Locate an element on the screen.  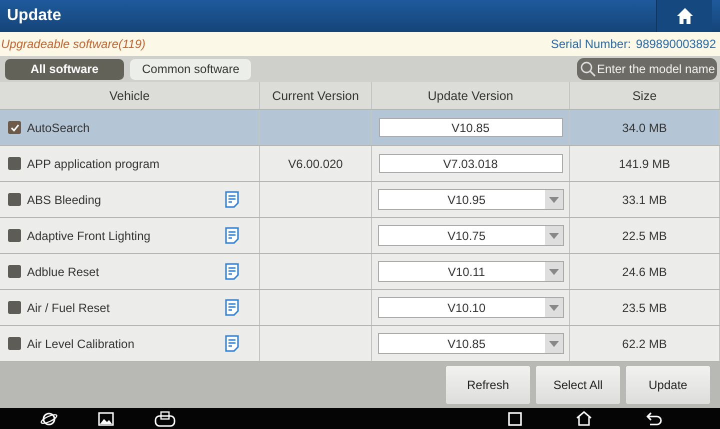
vci-icon is located at coordinates (165, 418).